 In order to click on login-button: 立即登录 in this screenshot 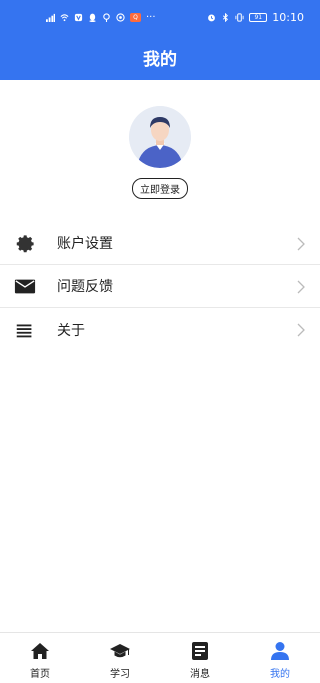, I will do `click(160, 188)`.